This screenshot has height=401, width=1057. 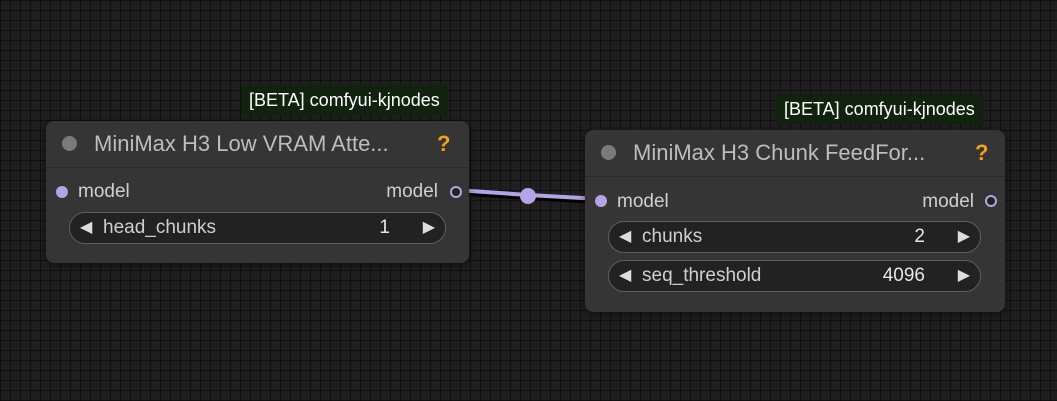 What do you see at coordinates (794, 276) in the screenshot?
I see `widget-seq-threshold: ◀ seq_threshold 4096 ▶` at bounding box center [794, 276].